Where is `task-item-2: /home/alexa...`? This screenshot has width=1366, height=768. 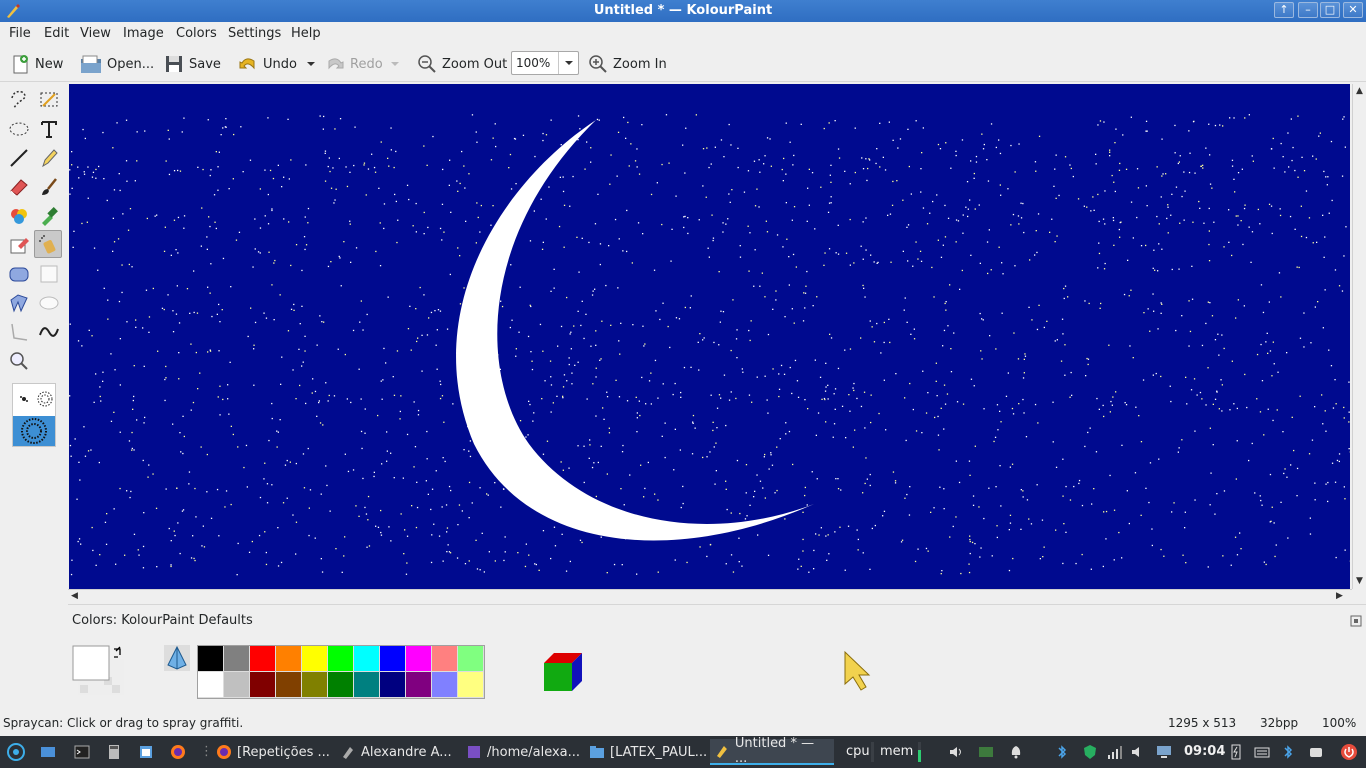 task-item-2: /home/alexa... is located at coordinates (523, 752).